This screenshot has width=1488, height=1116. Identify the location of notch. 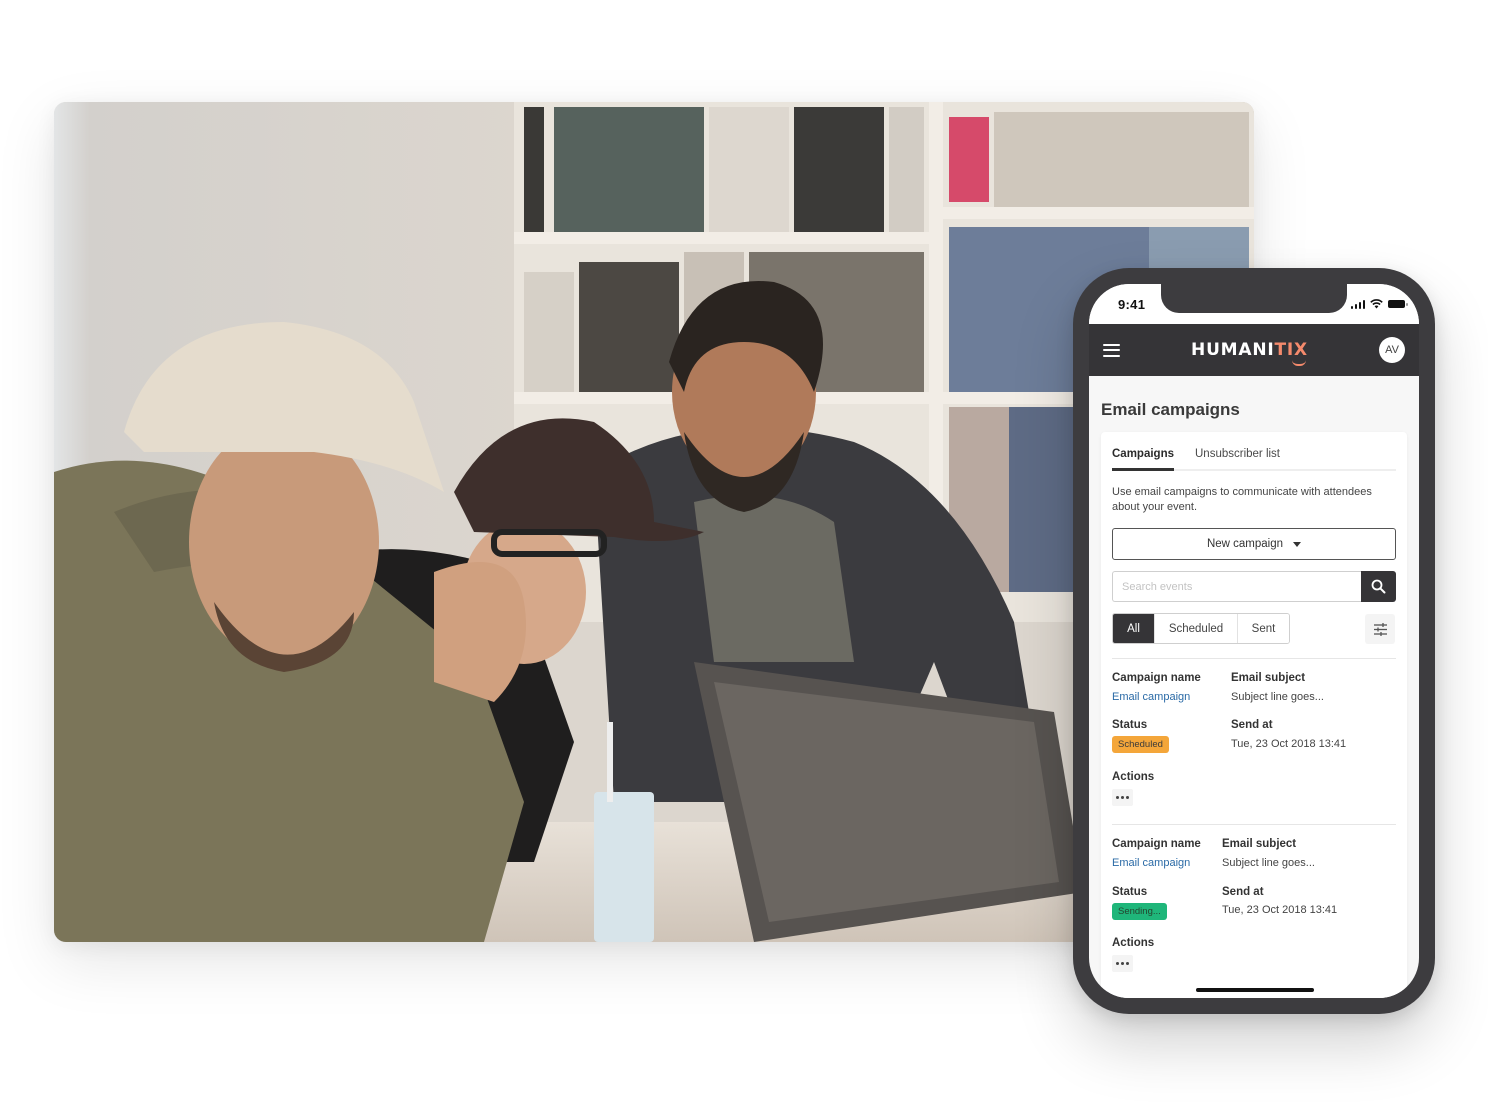
(1254, 298).